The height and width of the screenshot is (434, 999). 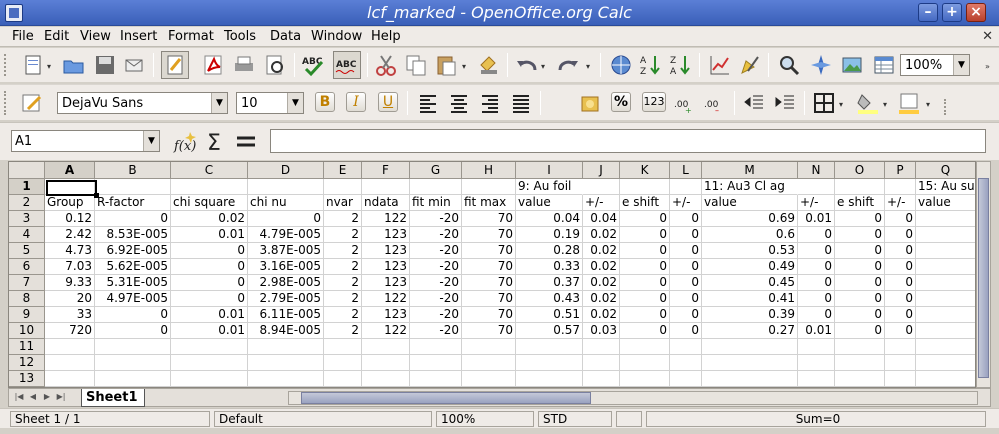 What do you see at coordinates (286, 299) in the screenshot?
I see `cell-d8: 2.79E-005` at bounding box center [286, 299].